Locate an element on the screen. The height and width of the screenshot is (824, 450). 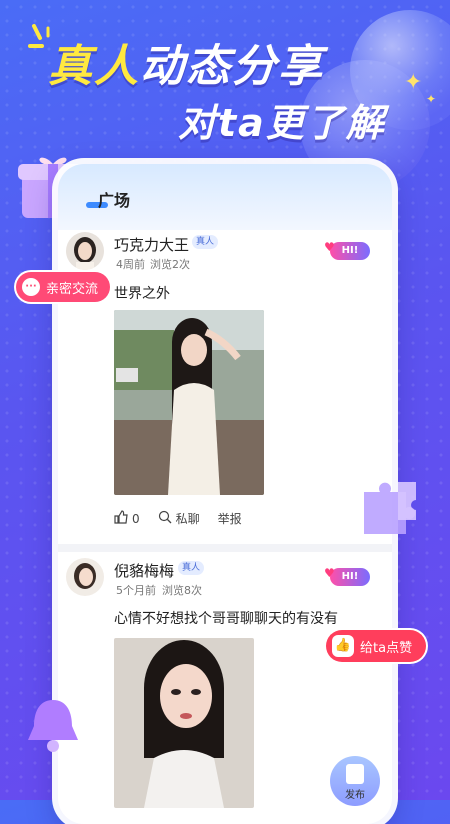
publish-button: 发布 is located at coordinates (355, 781).